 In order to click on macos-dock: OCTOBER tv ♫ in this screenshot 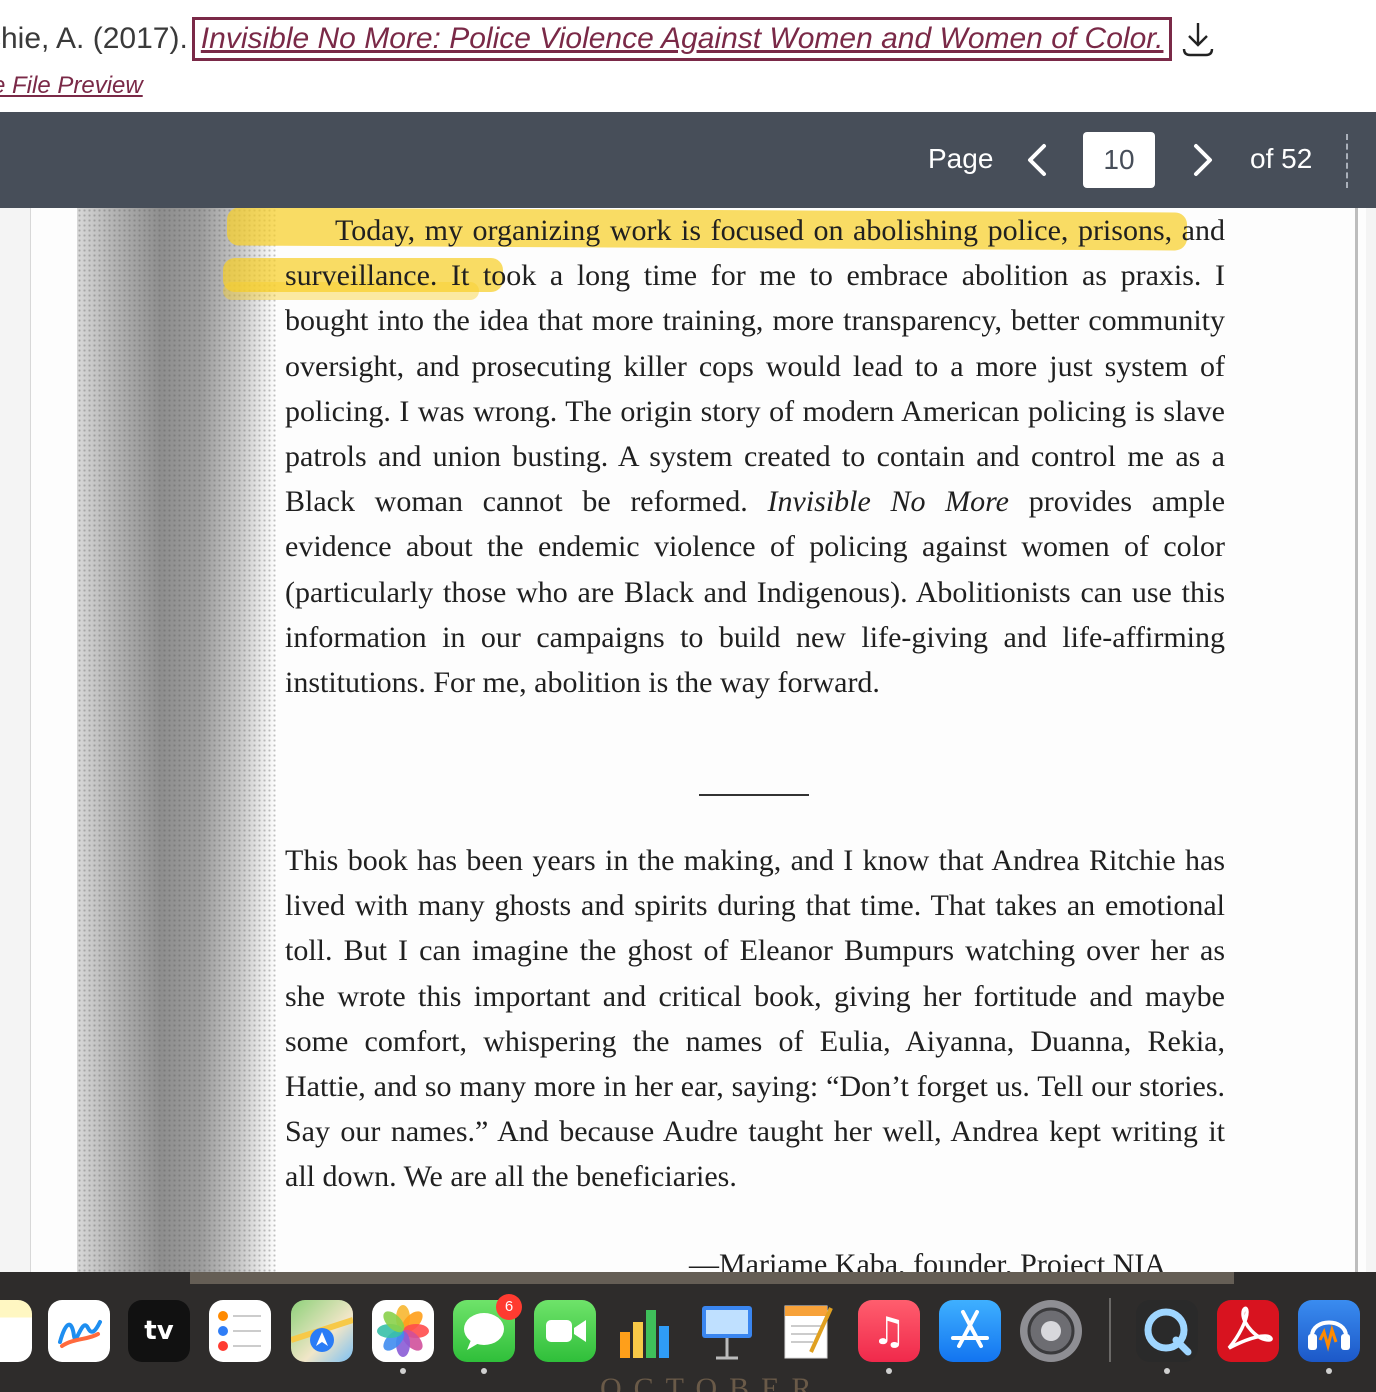, I will do `click(688, 1332)`.